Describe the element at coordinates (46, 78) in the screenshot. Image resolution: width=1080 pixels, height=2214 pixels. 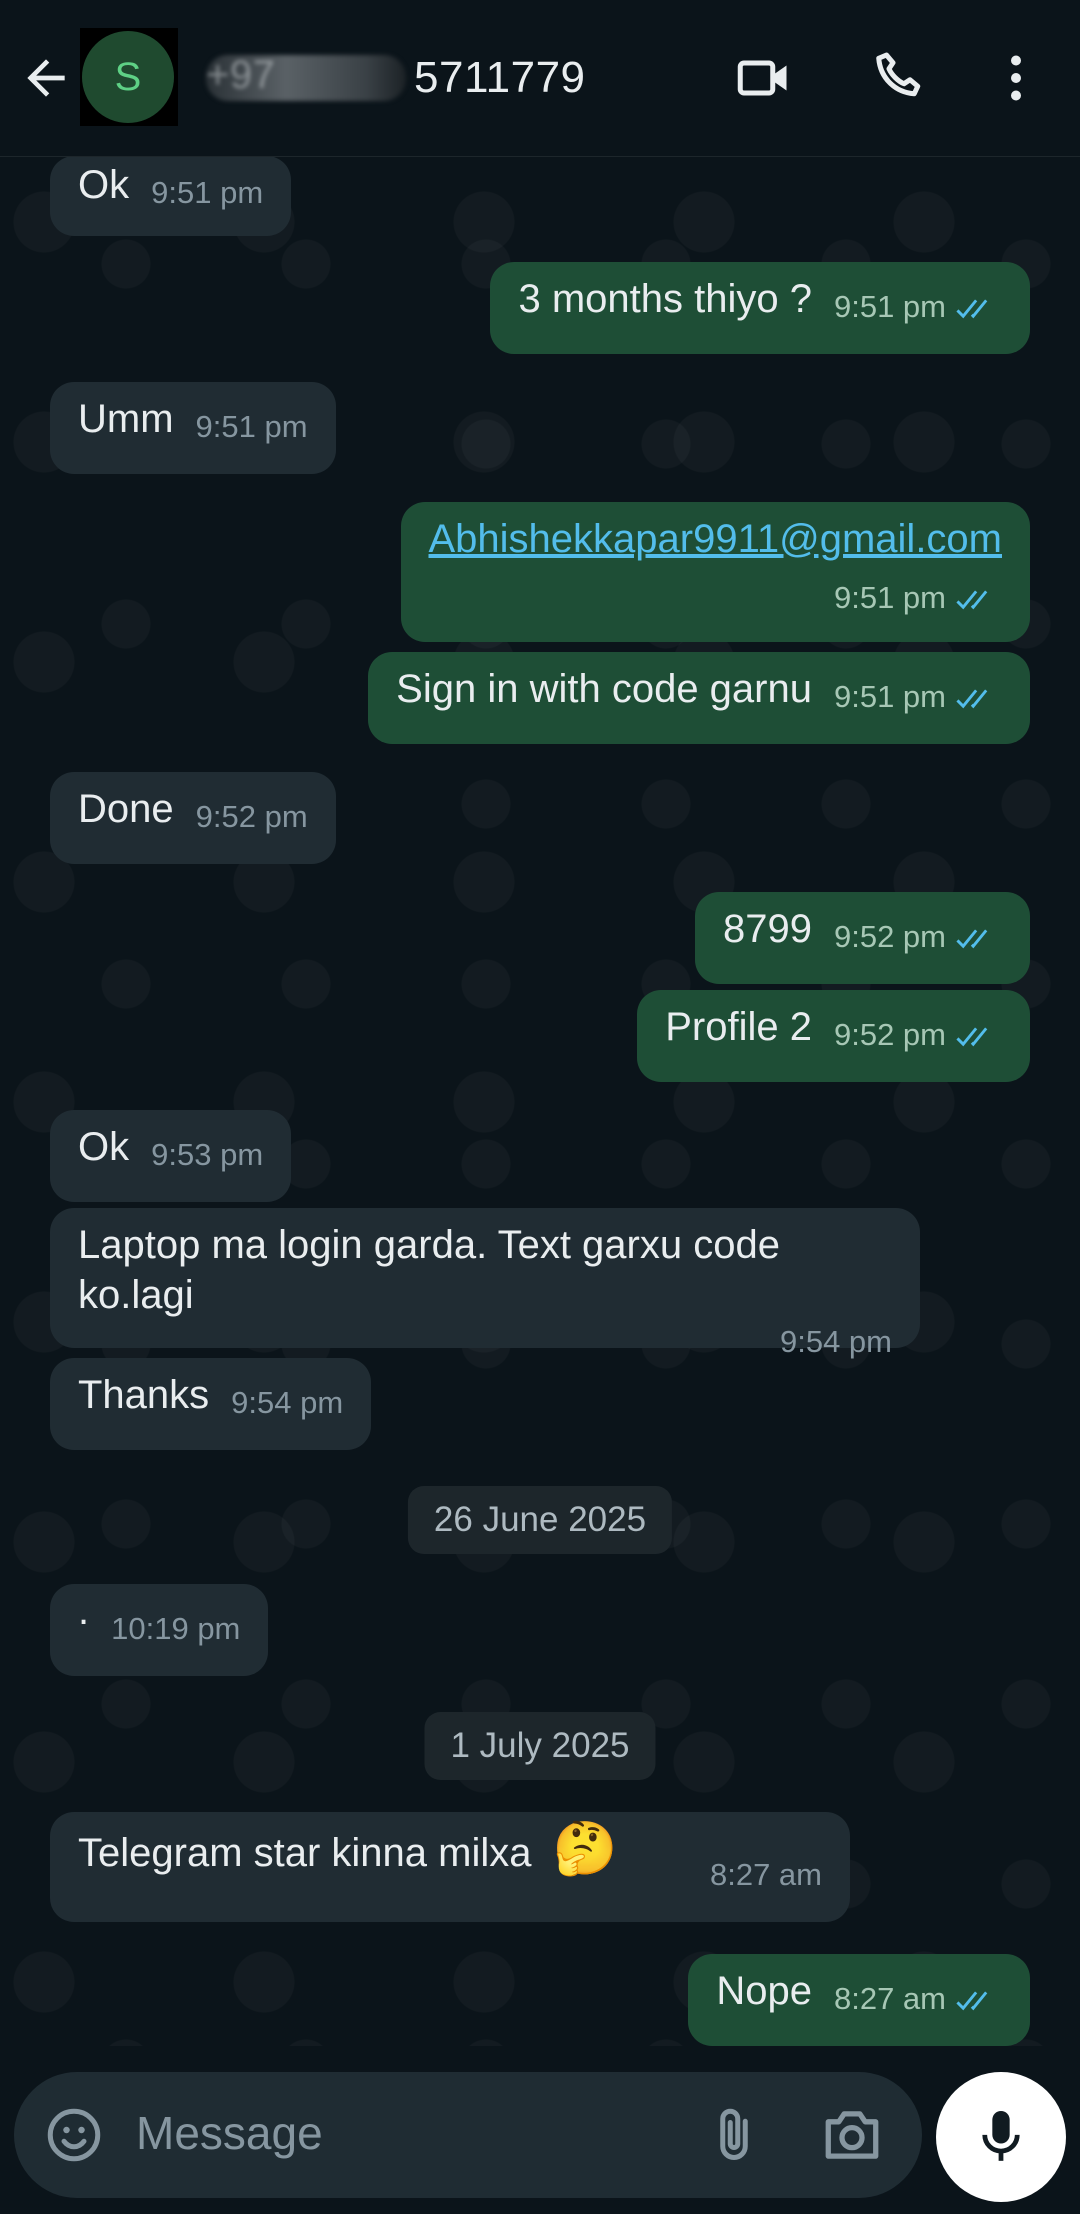
I see `back-arrow-icon` at that location.